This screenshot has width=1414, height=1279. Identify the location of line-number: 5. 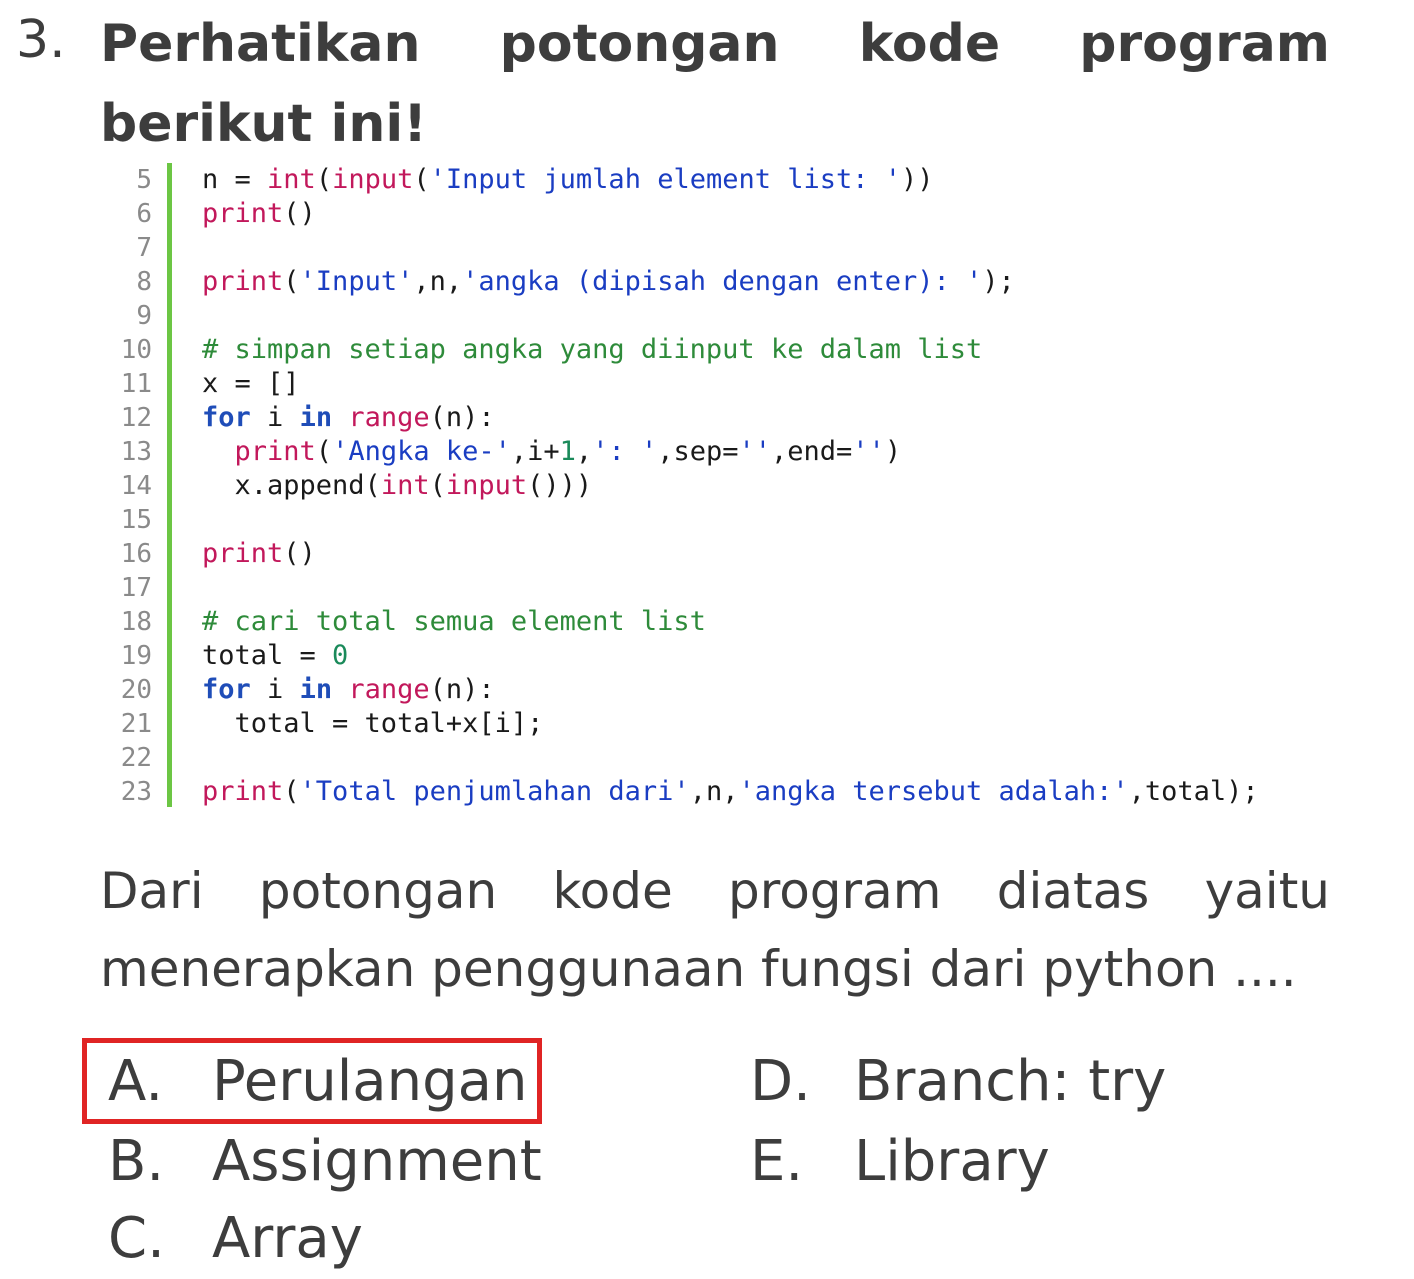
(144, 180).